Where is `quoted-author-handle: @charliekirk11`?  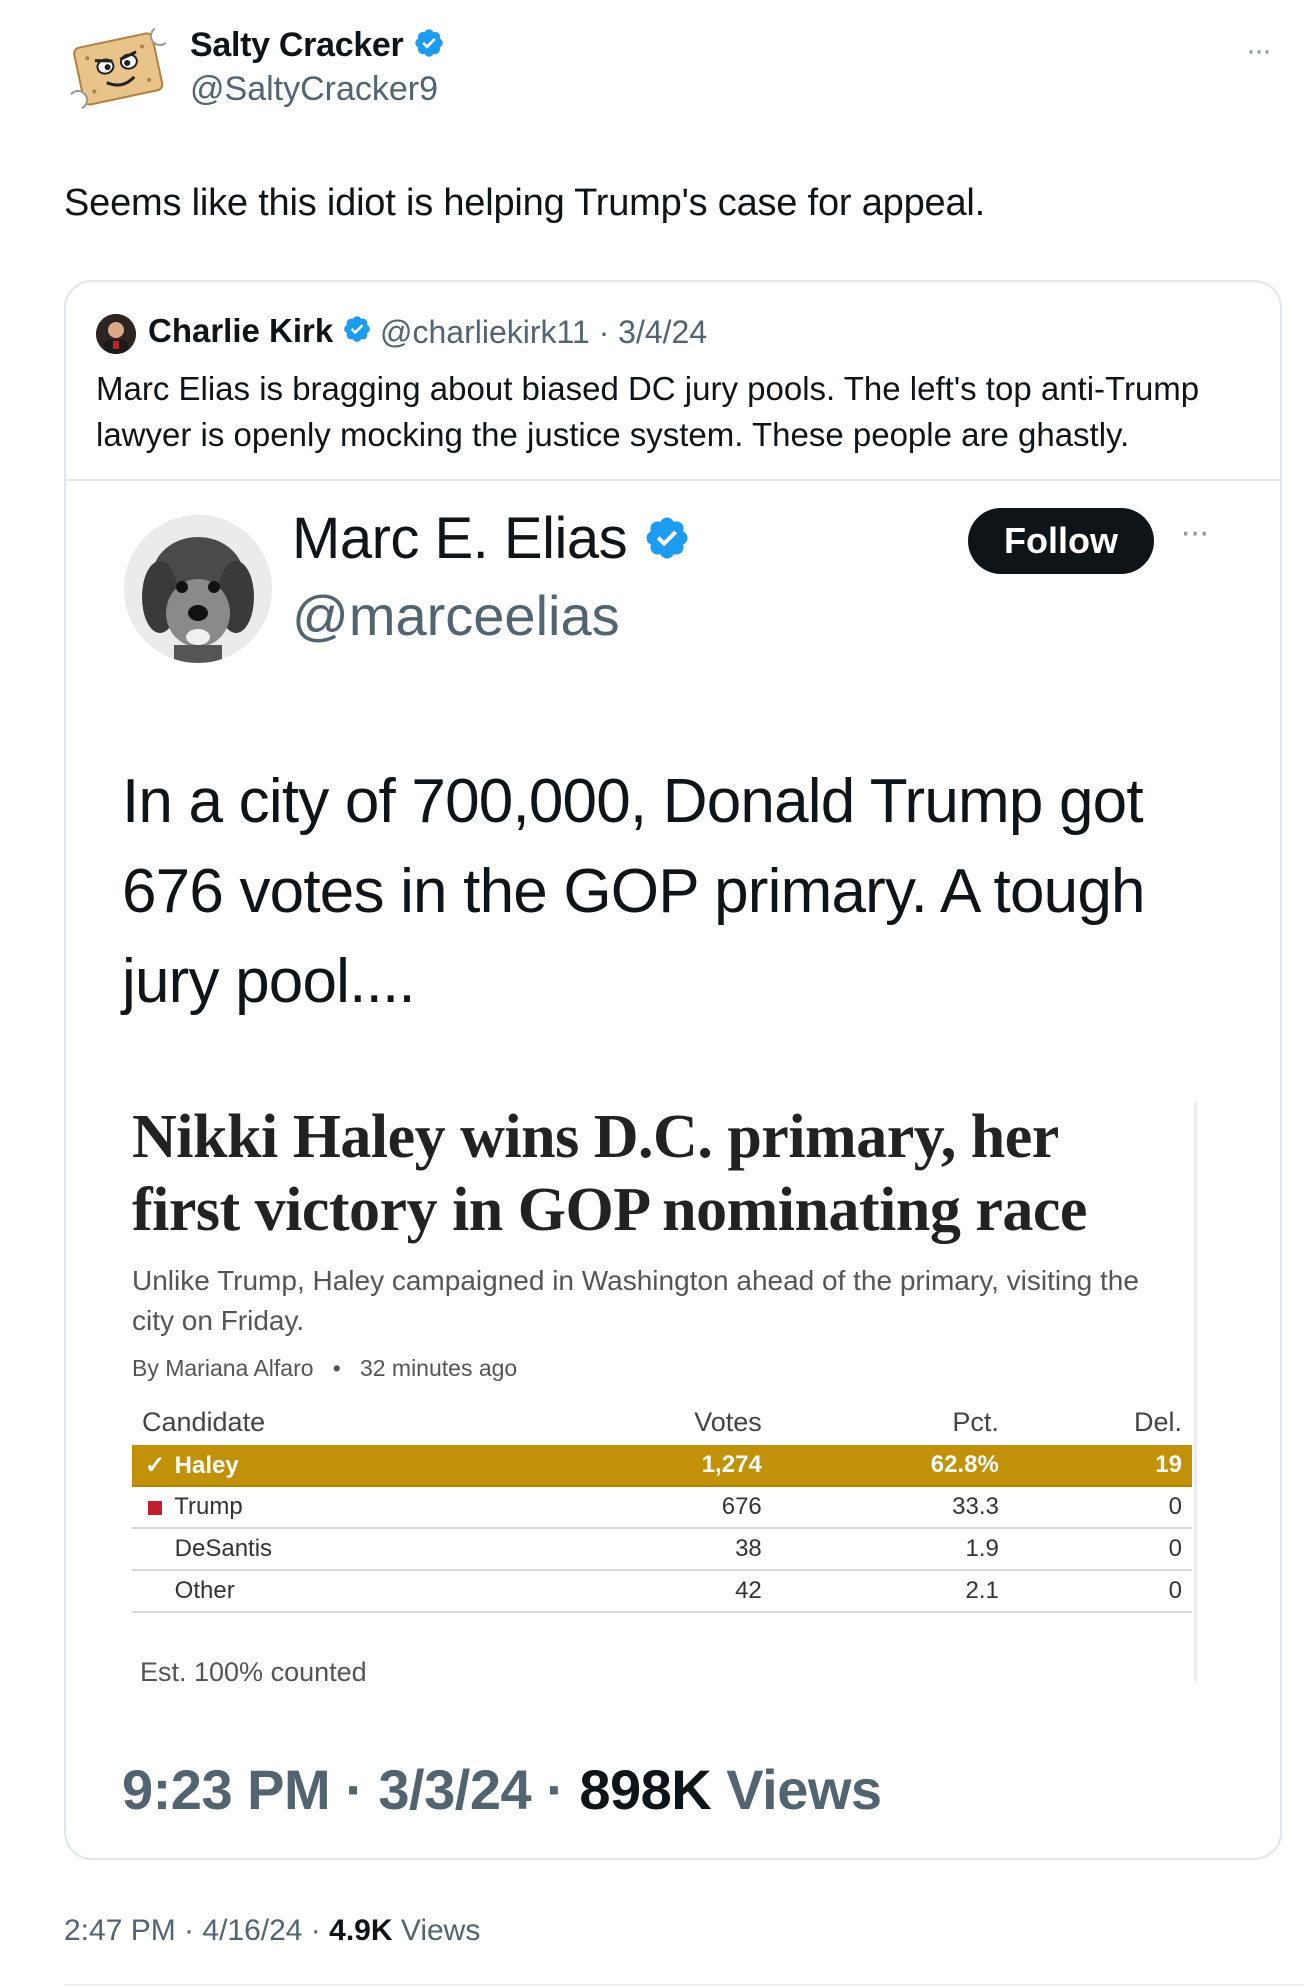 quoted-author-handle: @charliekirk11 is located at coordinates (485, 332).